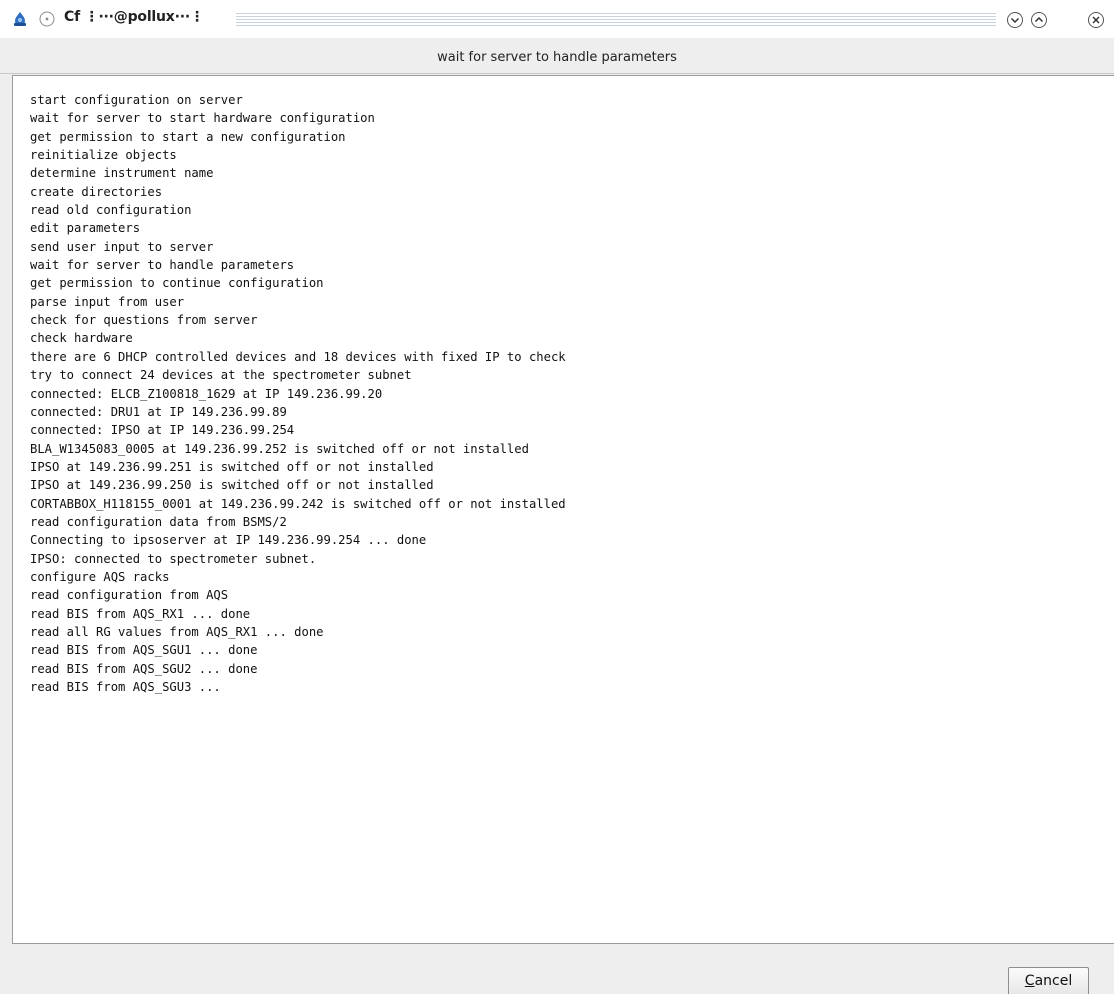 Image resolution: width=1114 pixels, height=994 pixels. I want to click on log-line: determine instrument name, so click(122, 173).